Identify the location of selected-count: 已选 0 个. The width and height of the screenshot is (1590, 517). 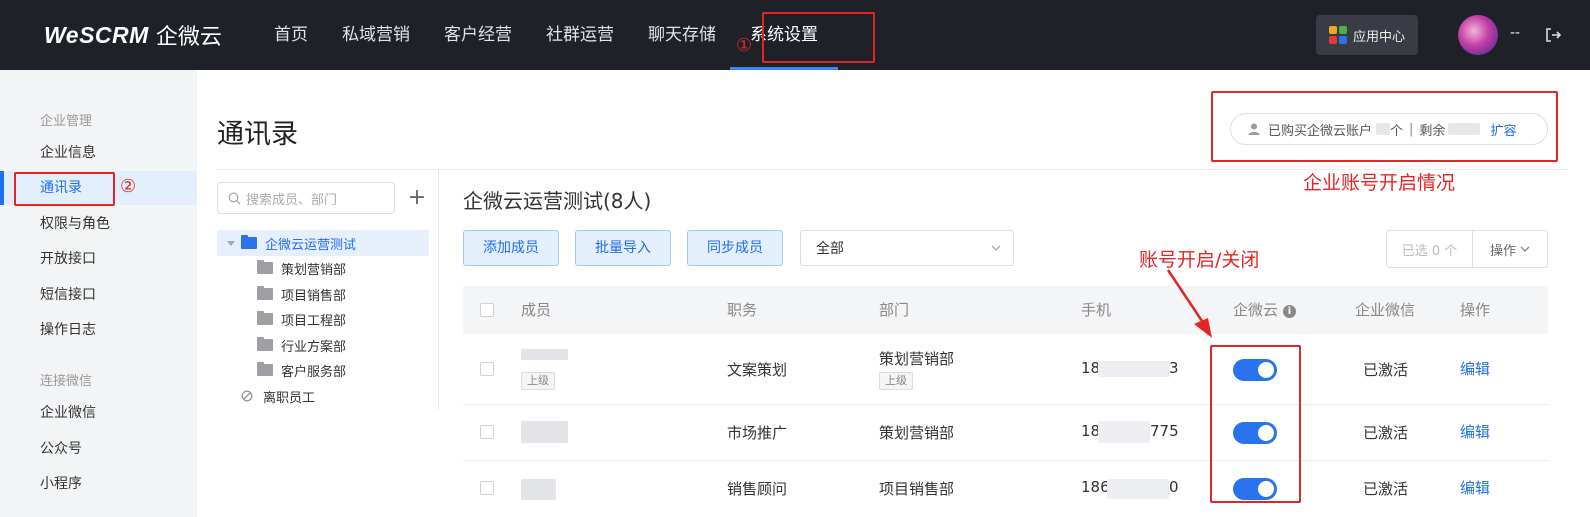
(1430, 249).